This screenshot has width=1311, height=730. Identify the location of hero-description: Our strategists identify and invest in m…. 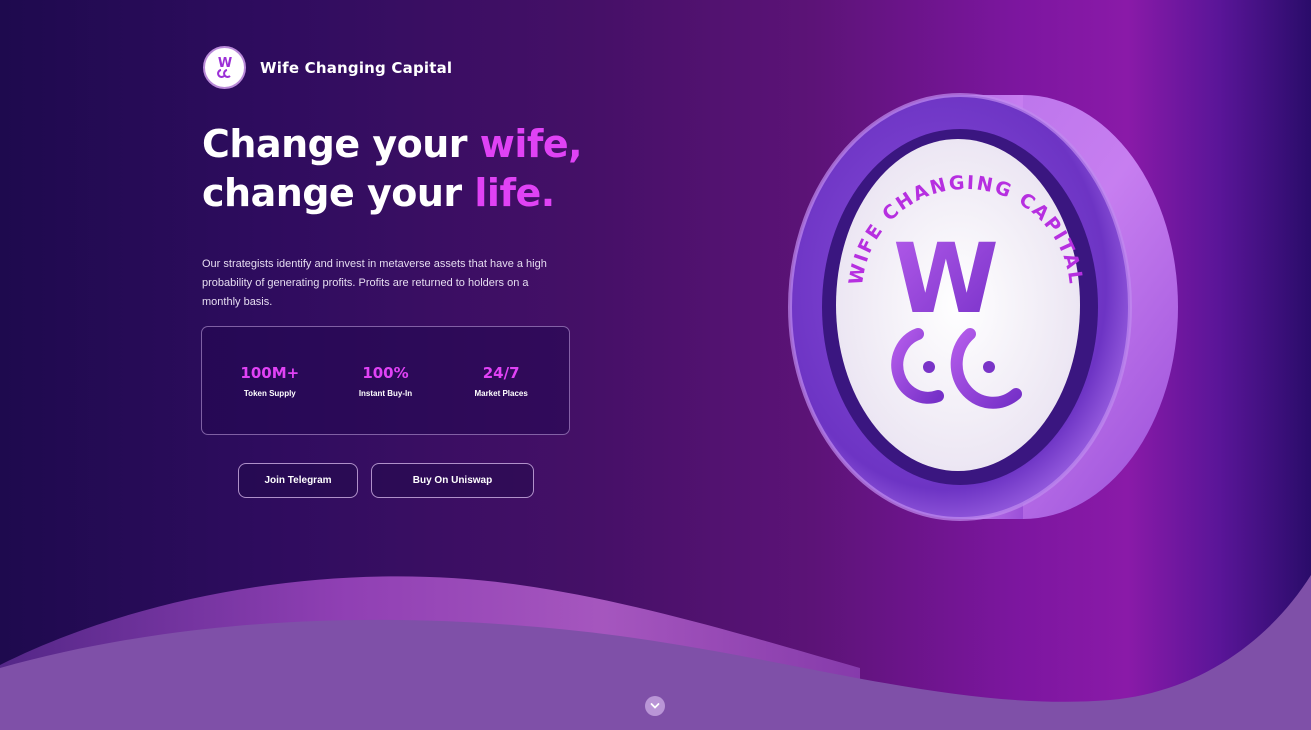
(374, 283).